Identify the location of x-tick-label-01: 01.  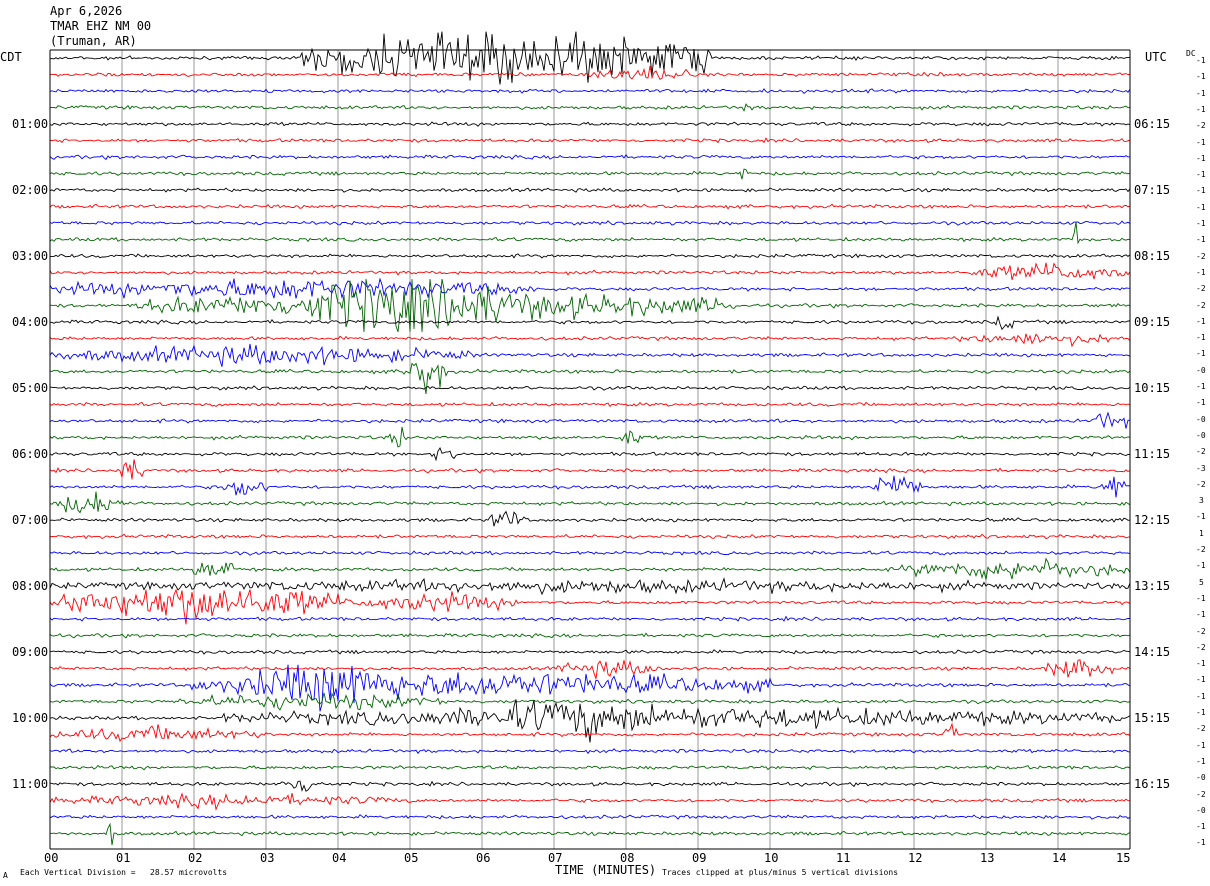
(123, 858).